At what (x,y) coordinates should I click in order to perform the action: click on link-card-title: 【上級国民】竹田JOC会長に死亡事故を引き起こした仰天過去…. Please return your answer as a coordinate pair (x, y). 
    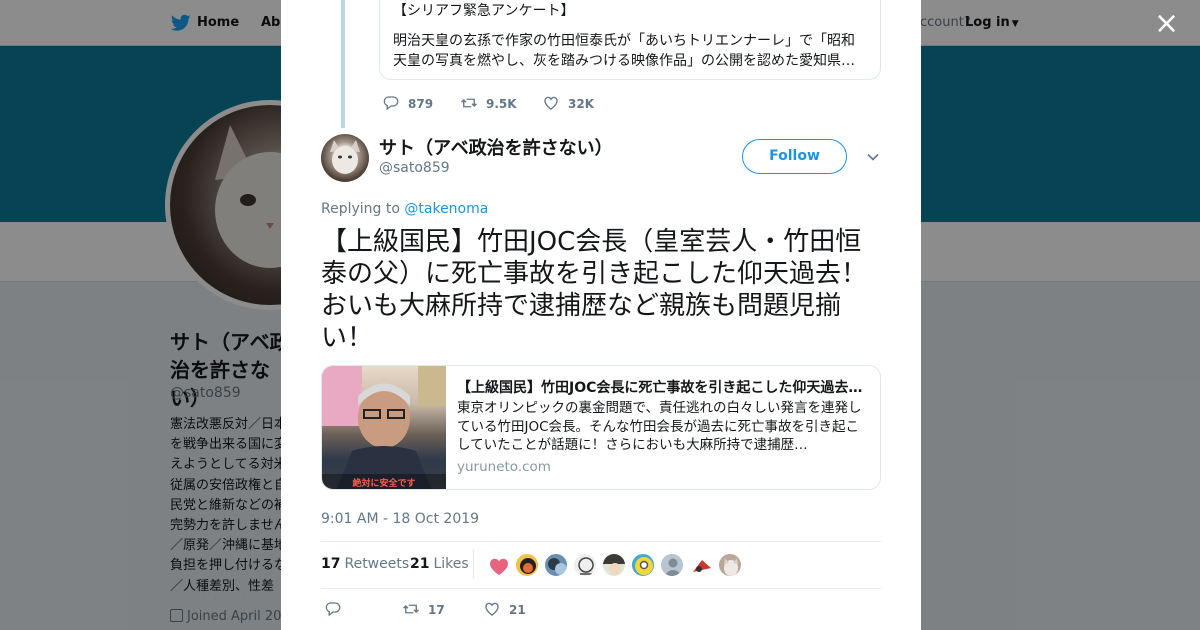
    Looking at the image, I should click on (660, 388).